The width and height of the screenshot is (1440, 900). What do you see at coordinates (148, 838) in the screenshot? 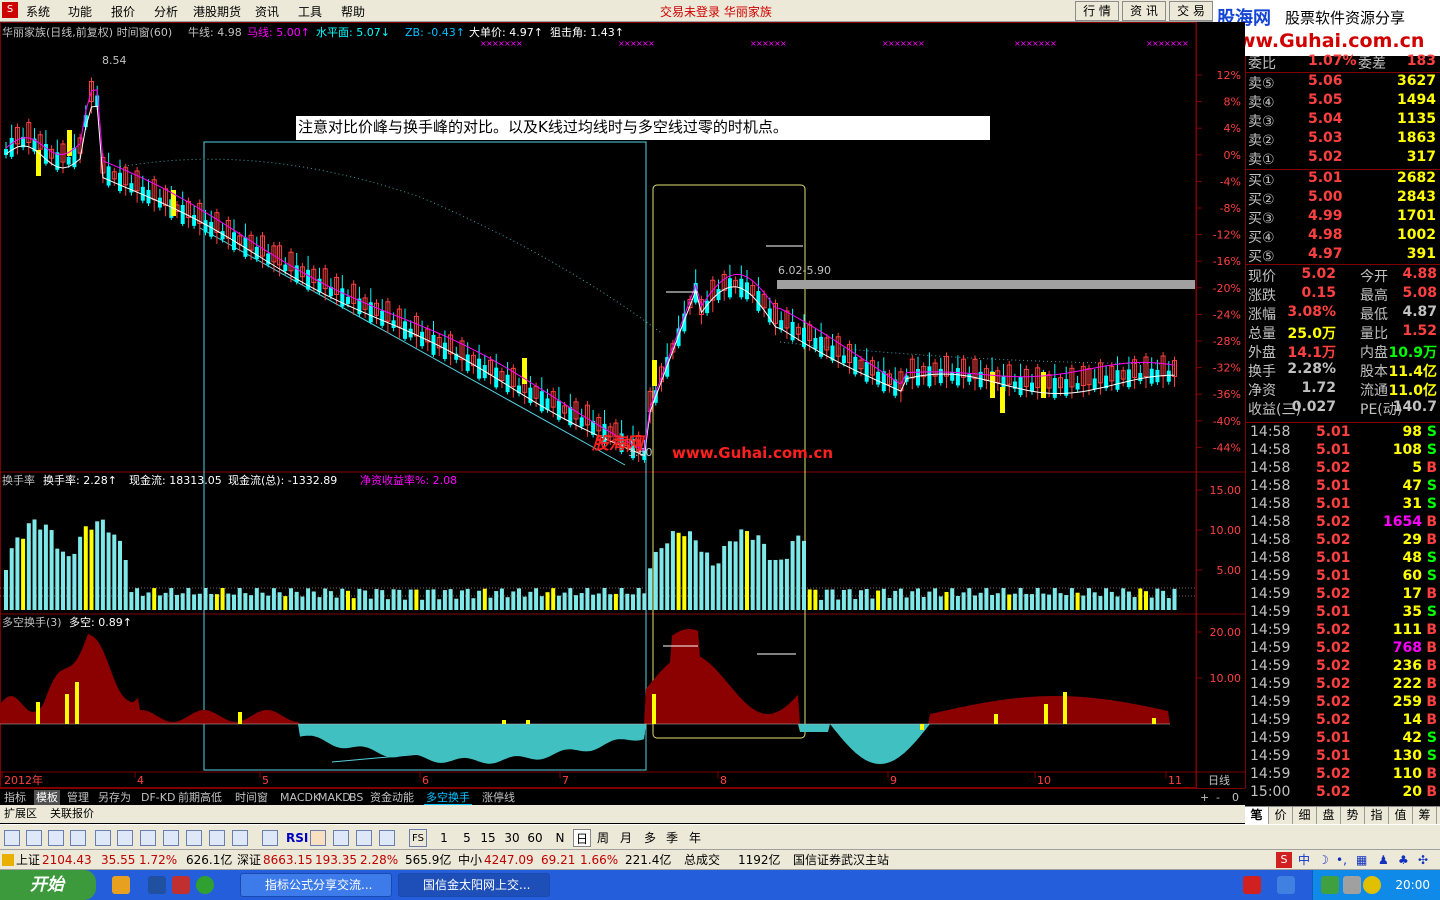
I see `report-icon` at bounding box center [148, 838].